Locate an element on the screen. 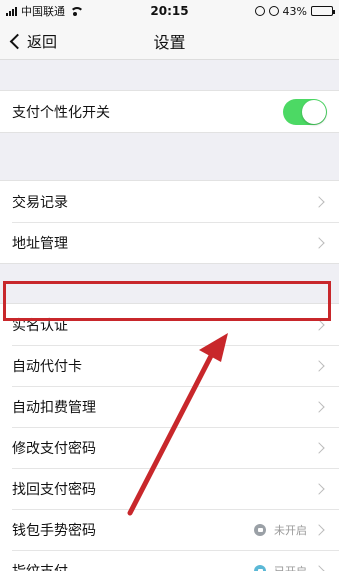  recover-password-row: 找回支付密码 is located at coordinates (169, 488).